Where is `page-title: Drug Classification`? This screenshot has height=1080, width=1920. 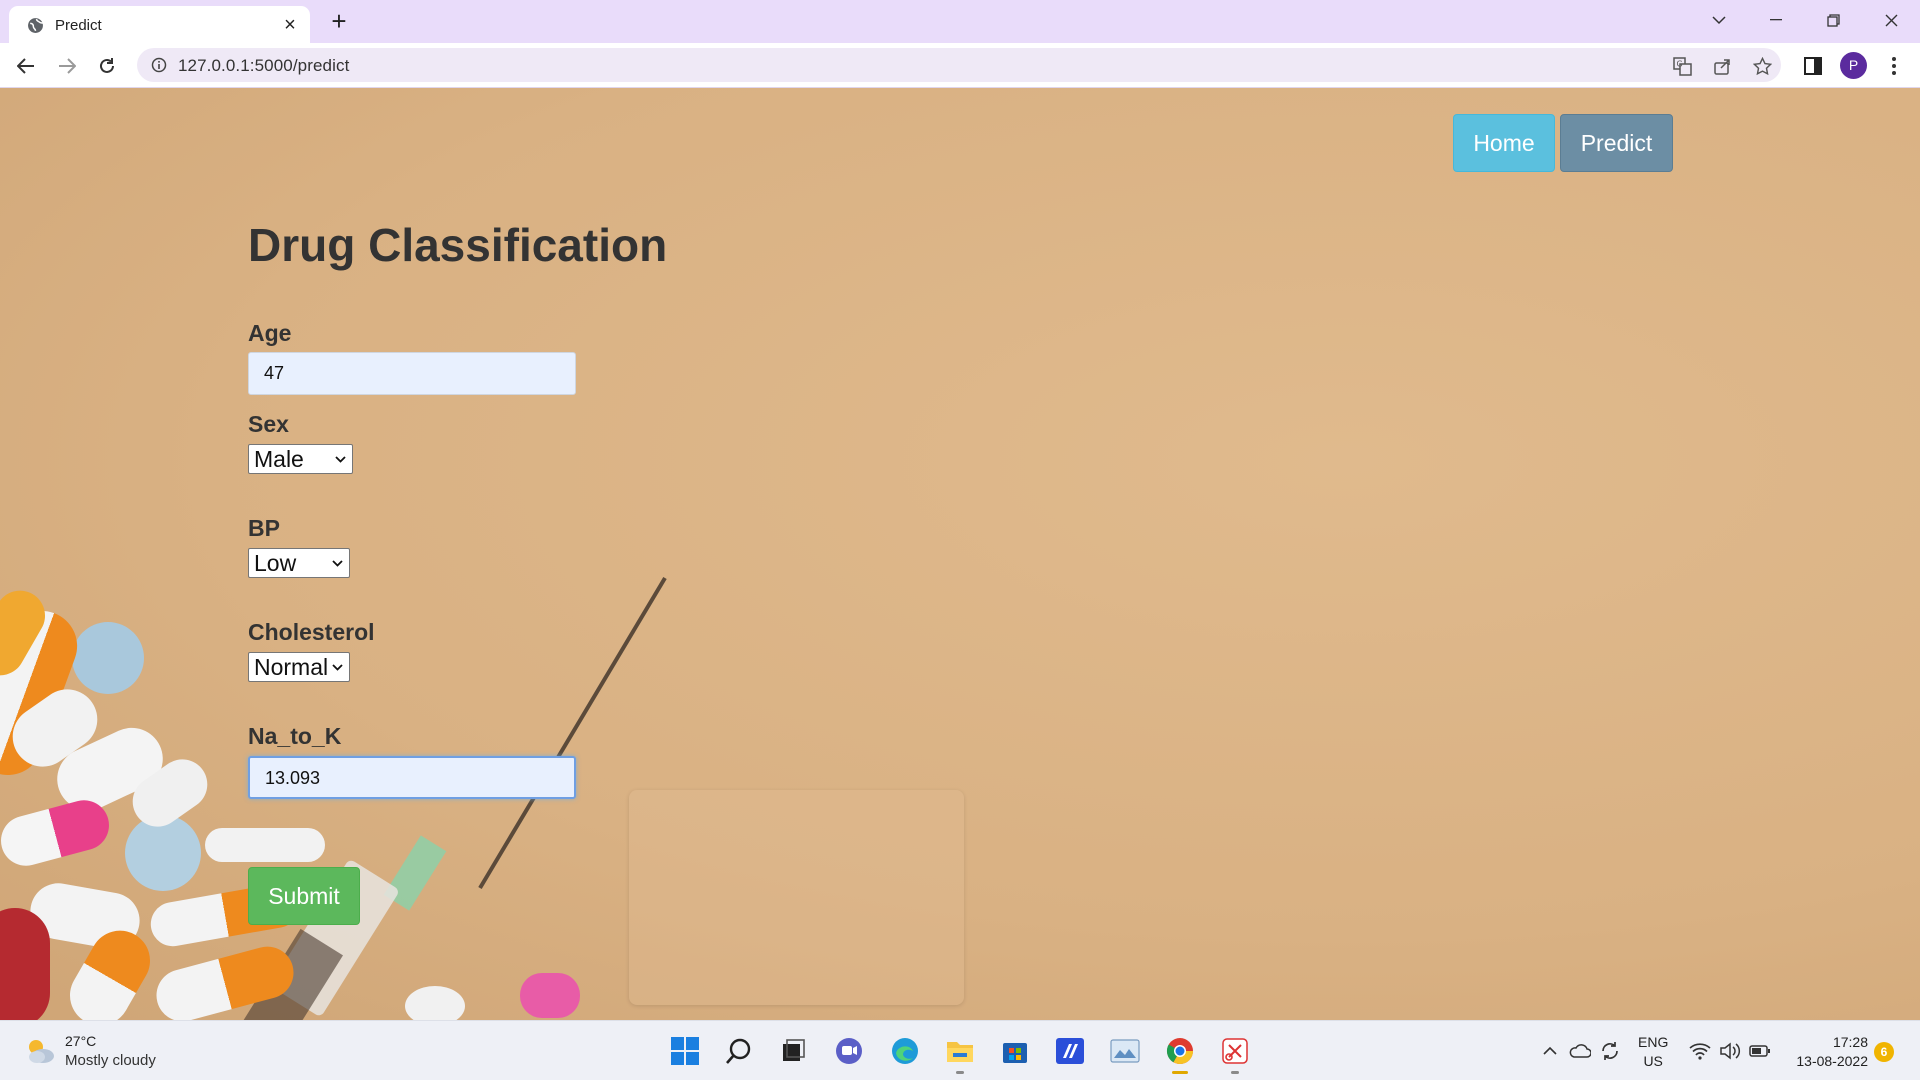
page-title: Drug Classification is located at coordinates (458, 245).